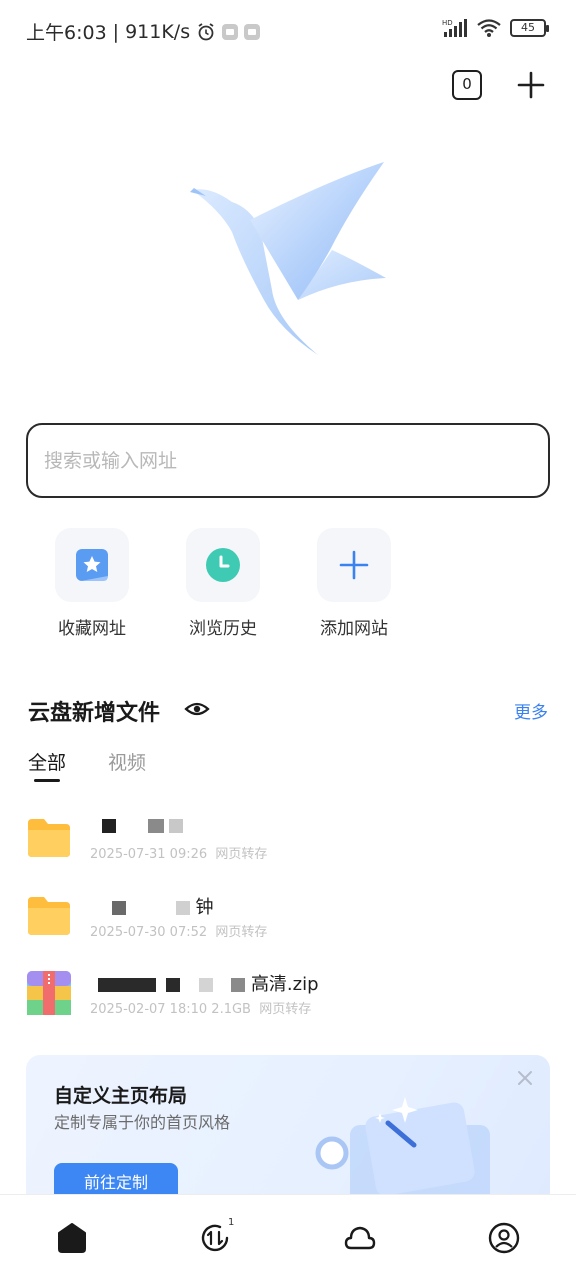 The height and width of the screenshot is (1280, 576). Describe the element at coordinates (288, 1237) in the screenshot. I see `bottom-nav: 1` at that location.